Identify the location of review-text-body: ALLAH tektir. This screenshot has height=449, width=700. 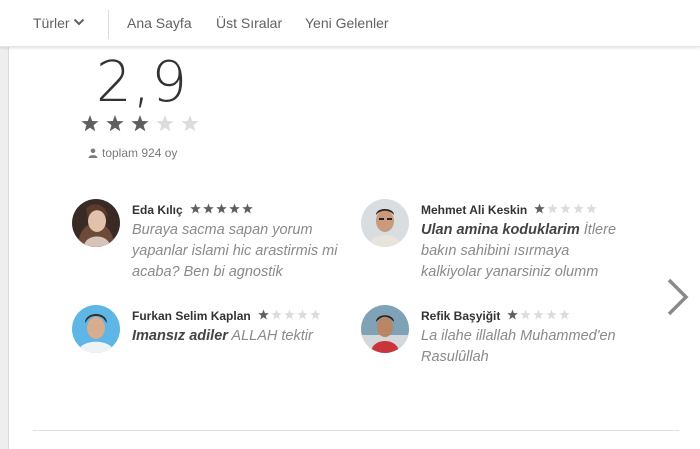
(270, 336).